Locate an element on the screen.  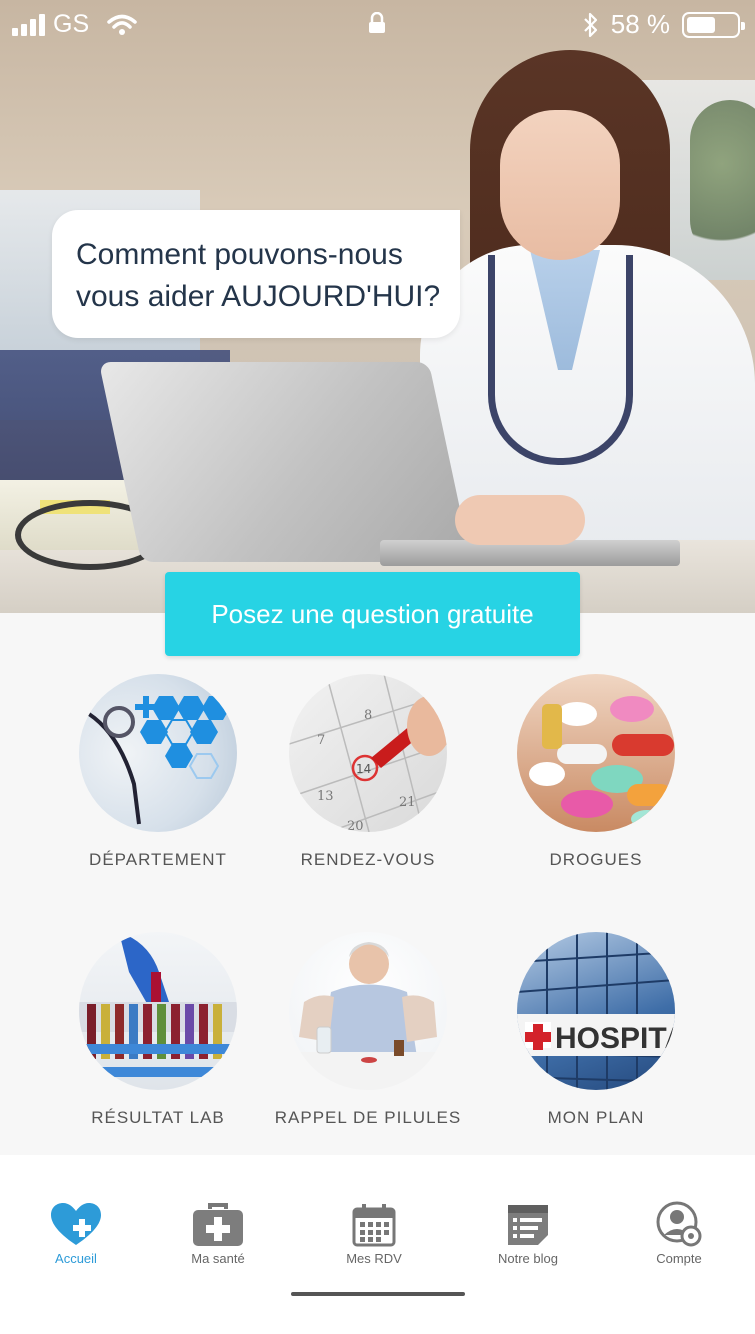
ask-question-button: Posez une question gratuite is located at coordinates (372, 614).